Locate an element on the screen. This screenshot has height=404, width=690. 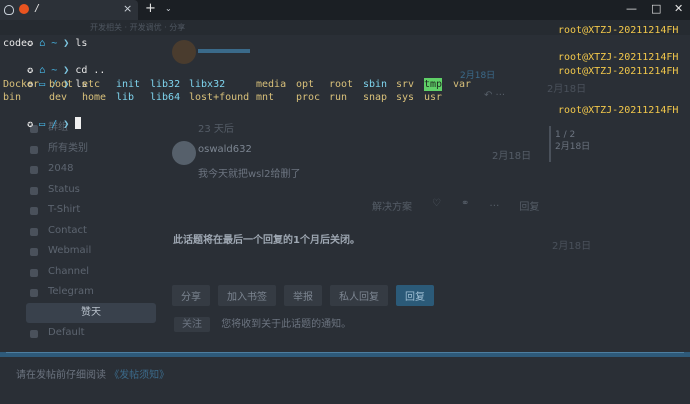
close-tab-icon: × is located at coordinates (127, 8).